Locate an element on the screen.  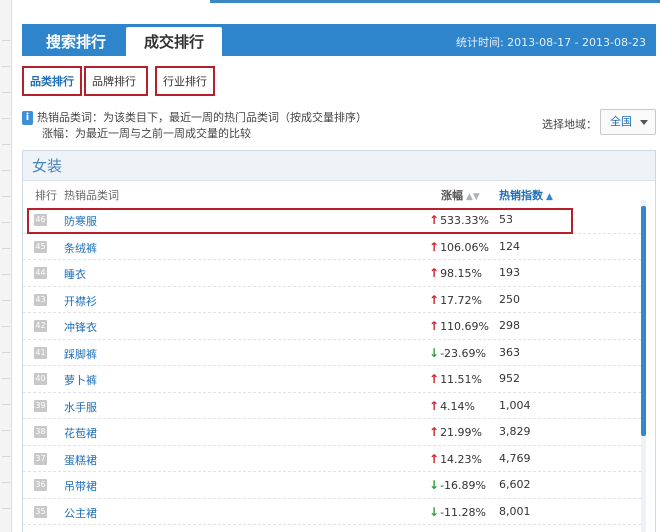
hot-index-value: 250 is located at coordinates (509, 299).